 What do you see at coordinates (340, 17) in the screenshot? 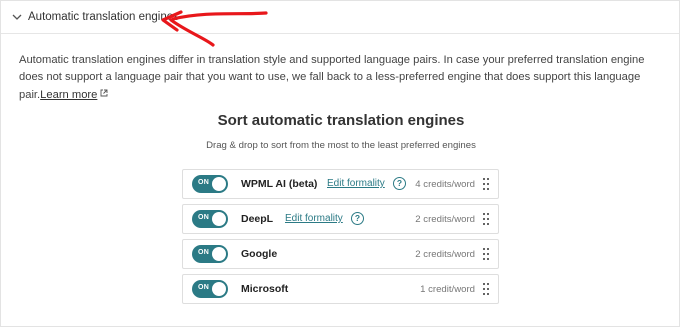
I see `section-header-toggle: Automatic translation engines` at bounding box center [340, 17].